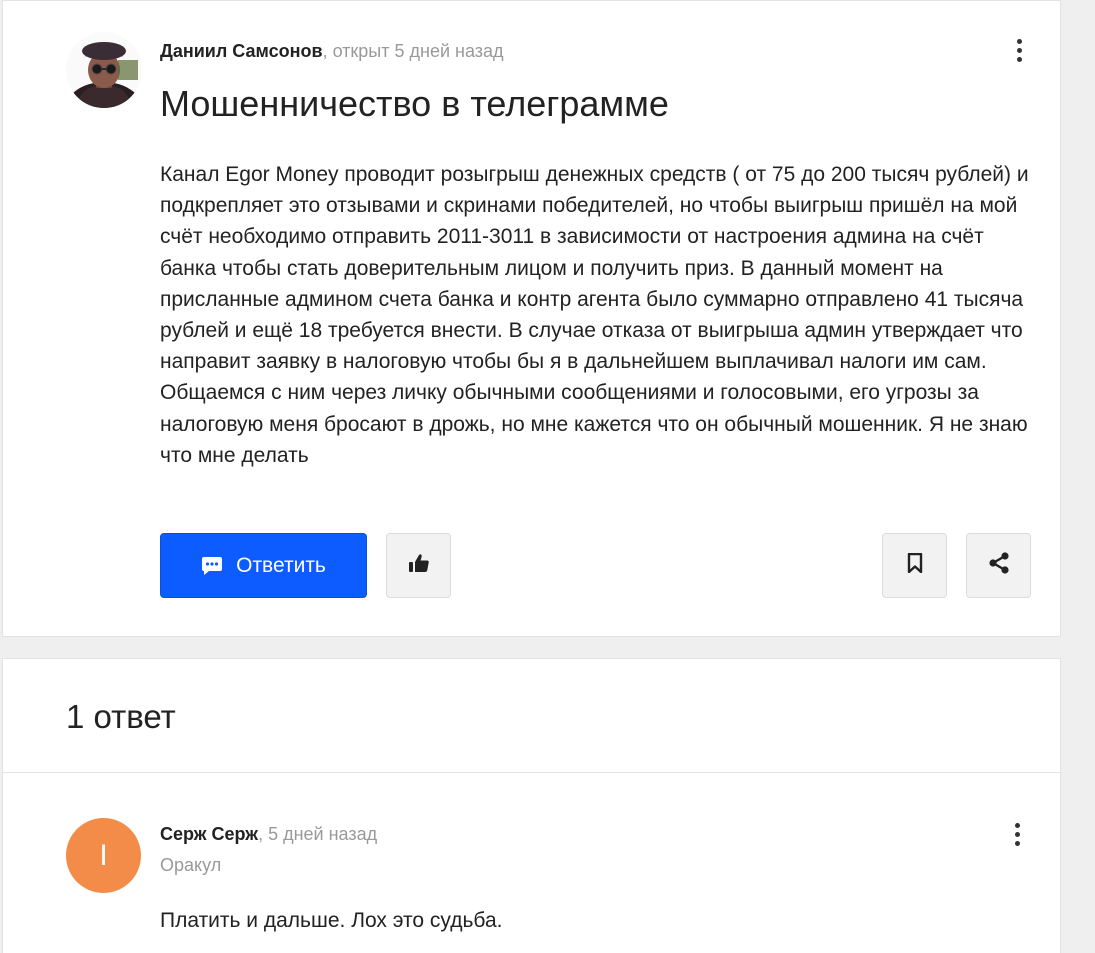 The width and height of the screenshot is (1095, 953). I want to click on comment-dots-icon, so click(212, 566).